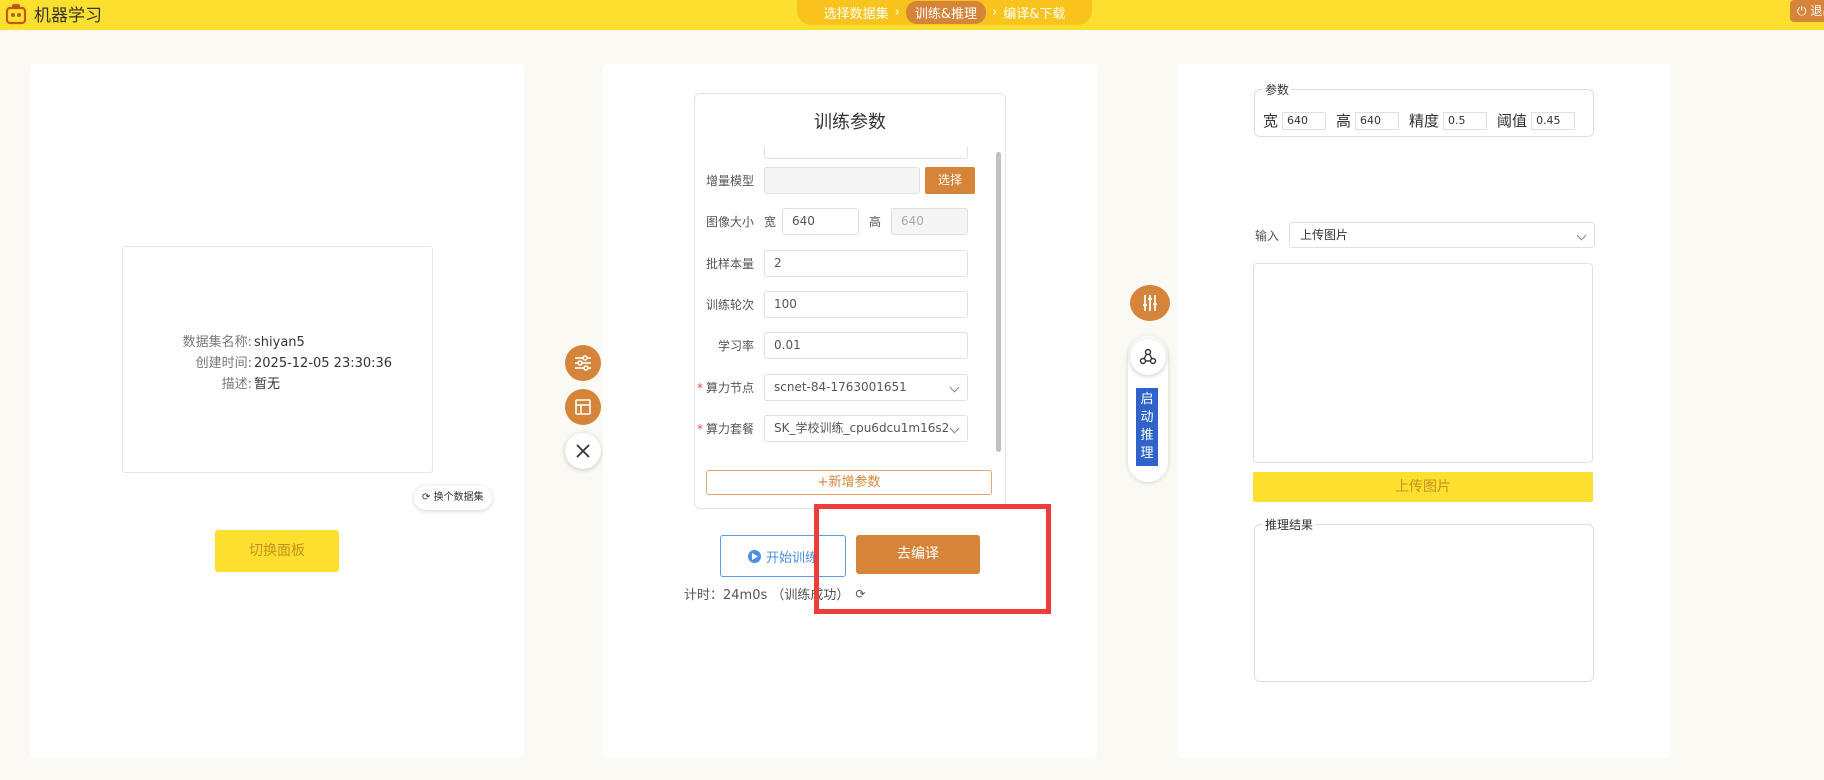  I want to click on clipped-row, so click(840, 153).